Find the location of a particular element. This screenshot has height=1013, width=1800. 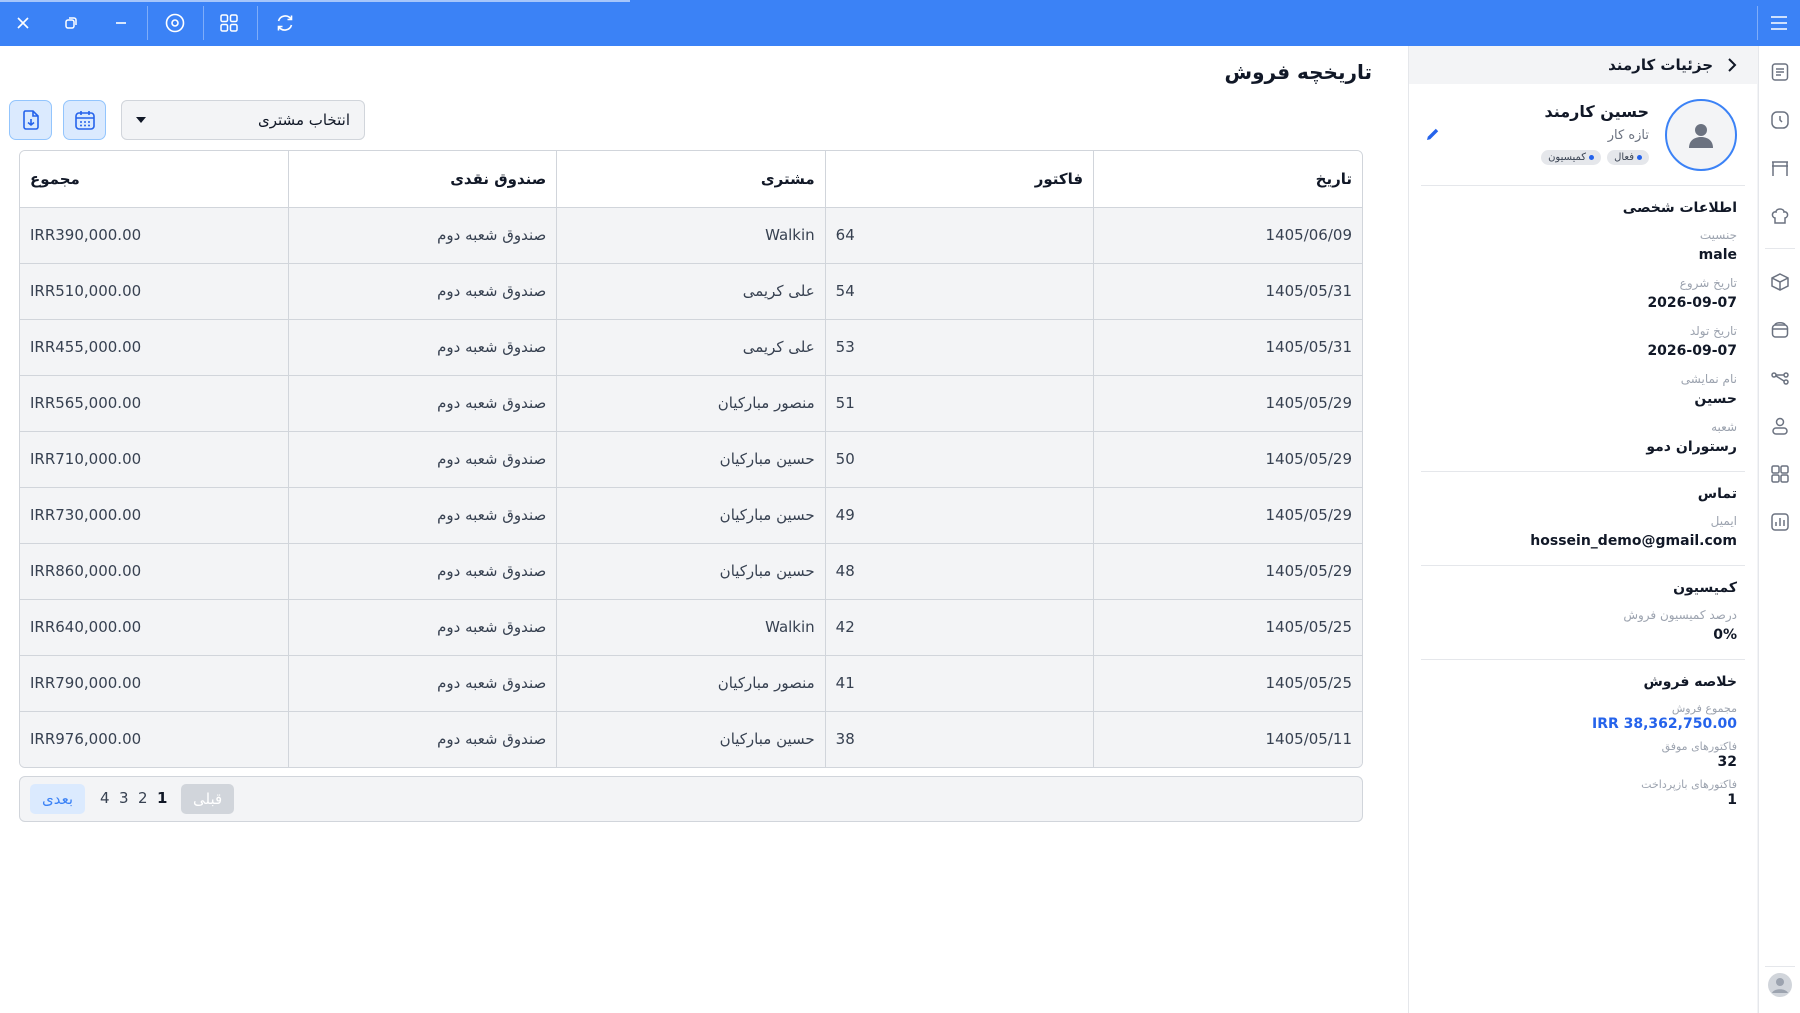

person-icon is located at coordinates (1701, 136).